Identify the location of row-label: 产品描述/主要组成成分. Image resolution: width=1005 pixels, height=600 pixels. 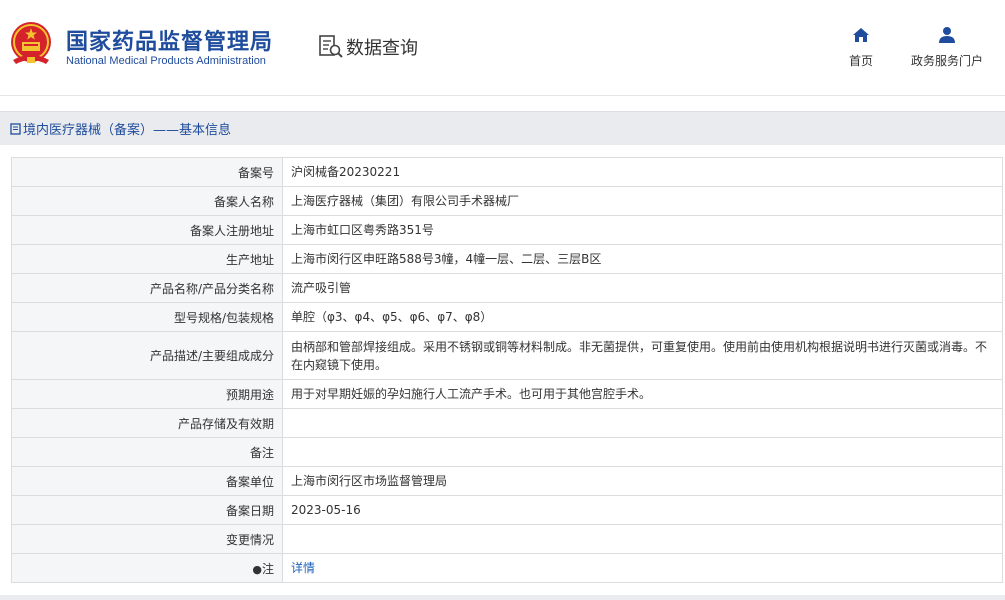
(147, 355).